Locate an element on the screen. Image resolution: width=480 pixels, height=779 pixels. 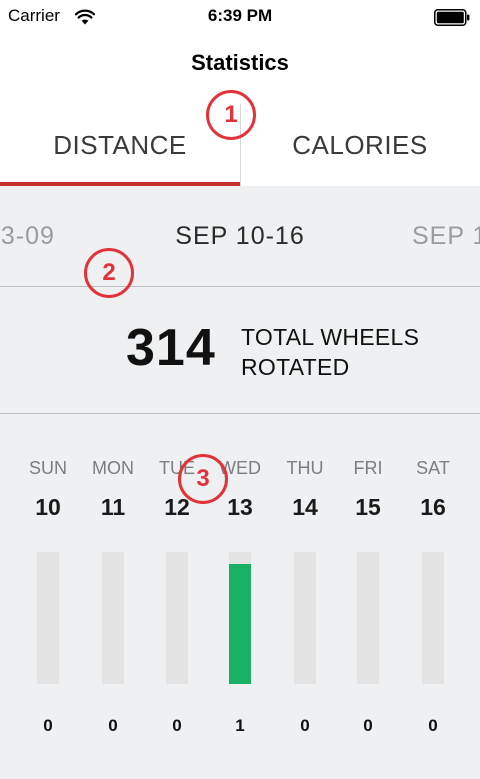
day-count: 1 is located at coordinates (240, 725).